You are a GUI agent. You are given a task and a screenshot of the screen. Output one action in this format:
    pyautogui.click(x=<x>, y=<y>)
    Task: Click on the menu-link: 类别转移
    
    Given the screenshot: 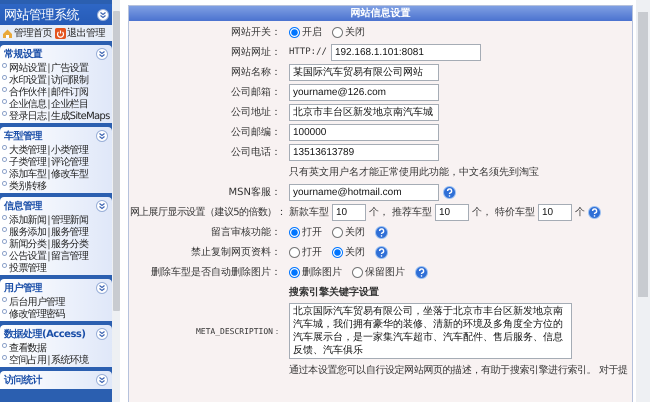 What is the action you would take?
    pyautogui.click(x=27, y=186)
    